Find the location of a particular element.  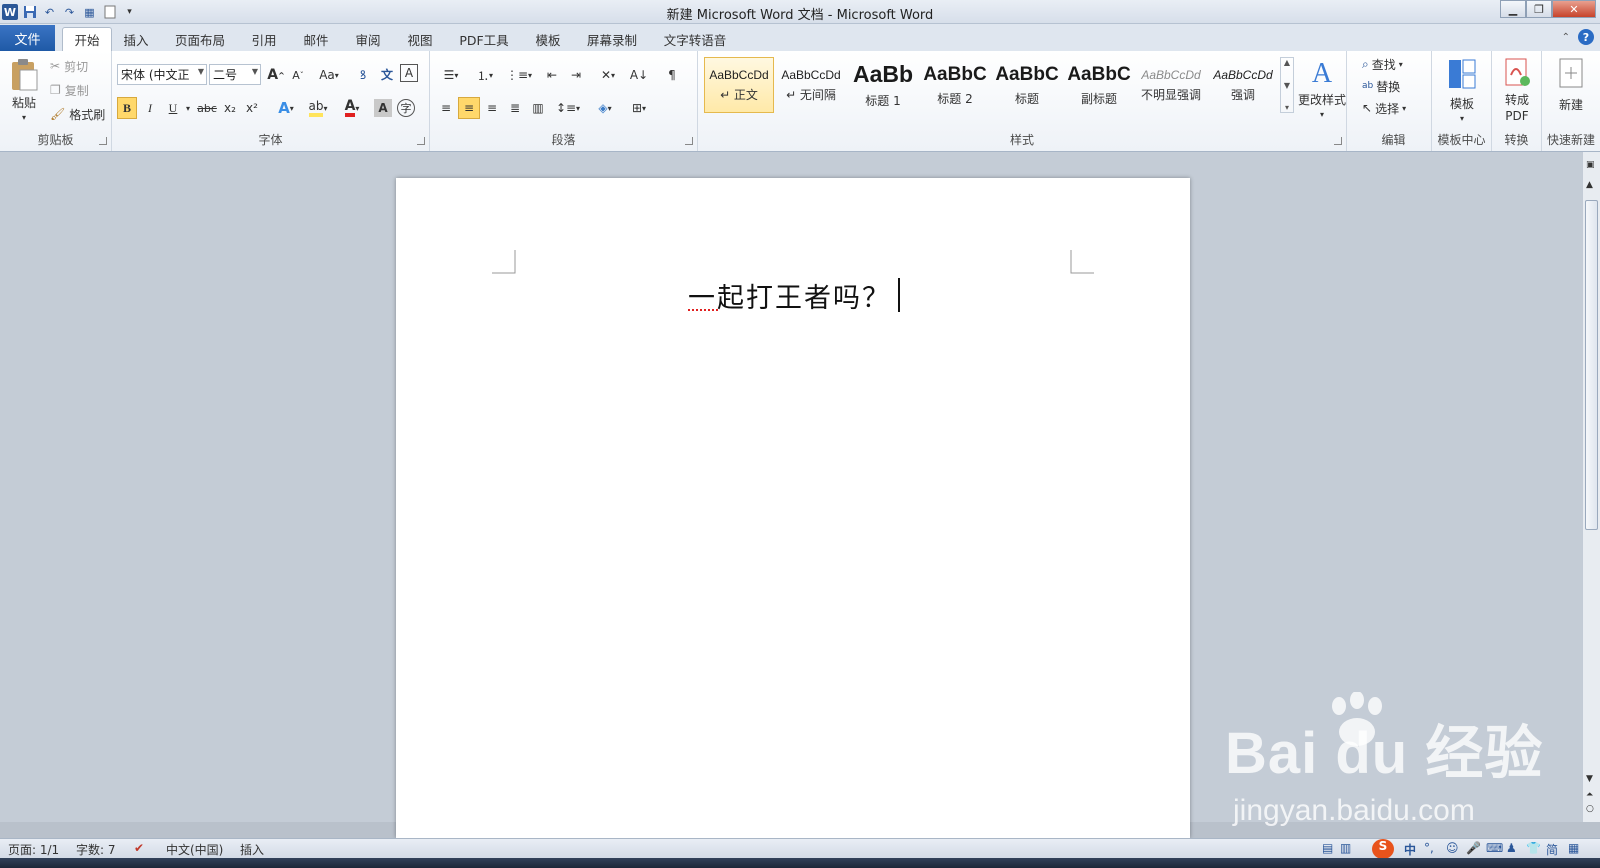

borders-icon: ⊞ ▾ is located at coordinates (639, 108).